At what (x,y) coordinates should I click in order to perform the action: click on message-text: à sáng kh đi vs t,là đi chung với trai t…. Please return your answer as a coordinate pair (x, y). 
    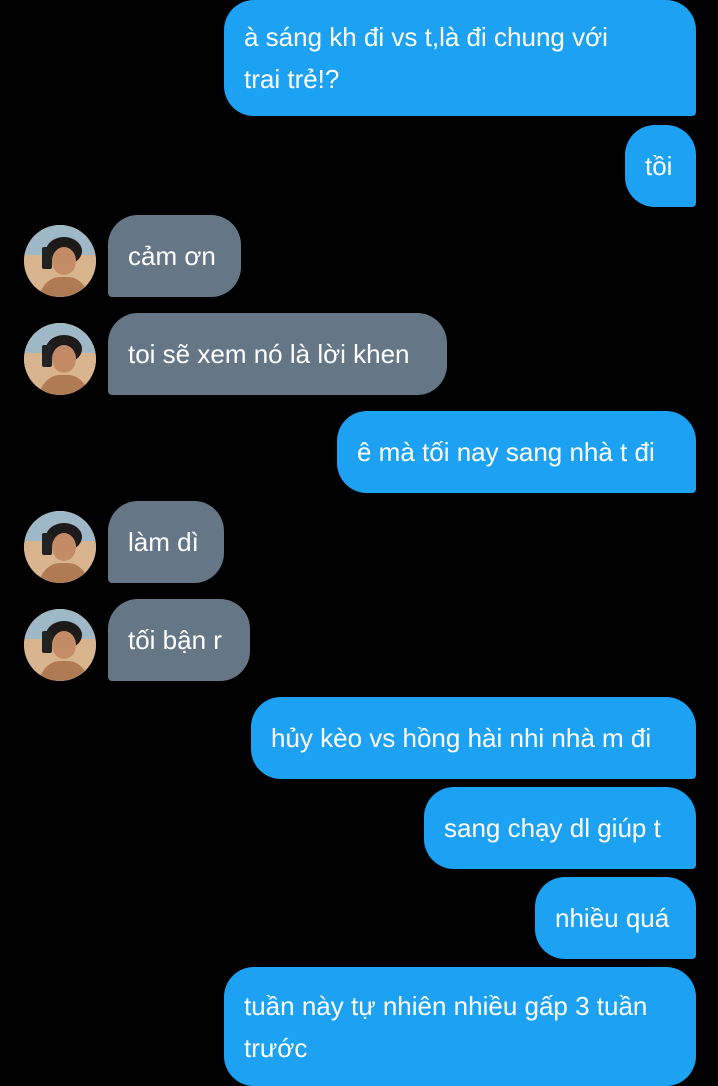
    Looking at the image, I should click on (426, 58).